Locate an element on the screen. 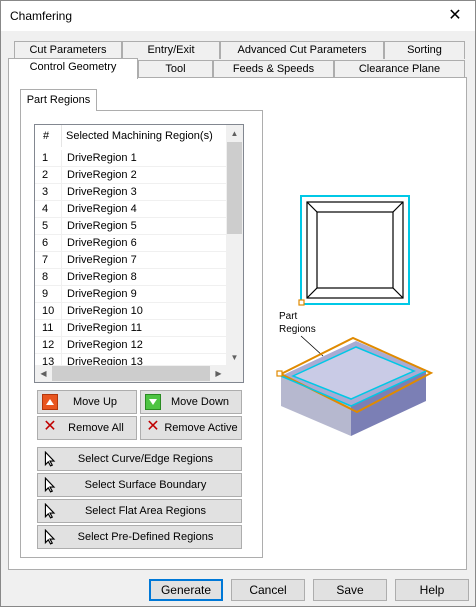 This screenshot has width=476, height=607. list-item: 6 DriveRegion 6 is located at coordinates (131, 243).